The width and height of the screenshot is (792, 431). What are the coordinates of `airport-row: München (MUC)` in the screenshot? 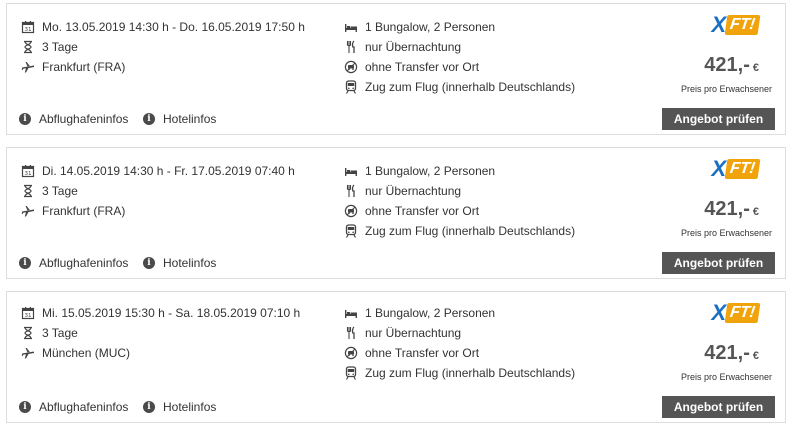 It's located at (75, 353).